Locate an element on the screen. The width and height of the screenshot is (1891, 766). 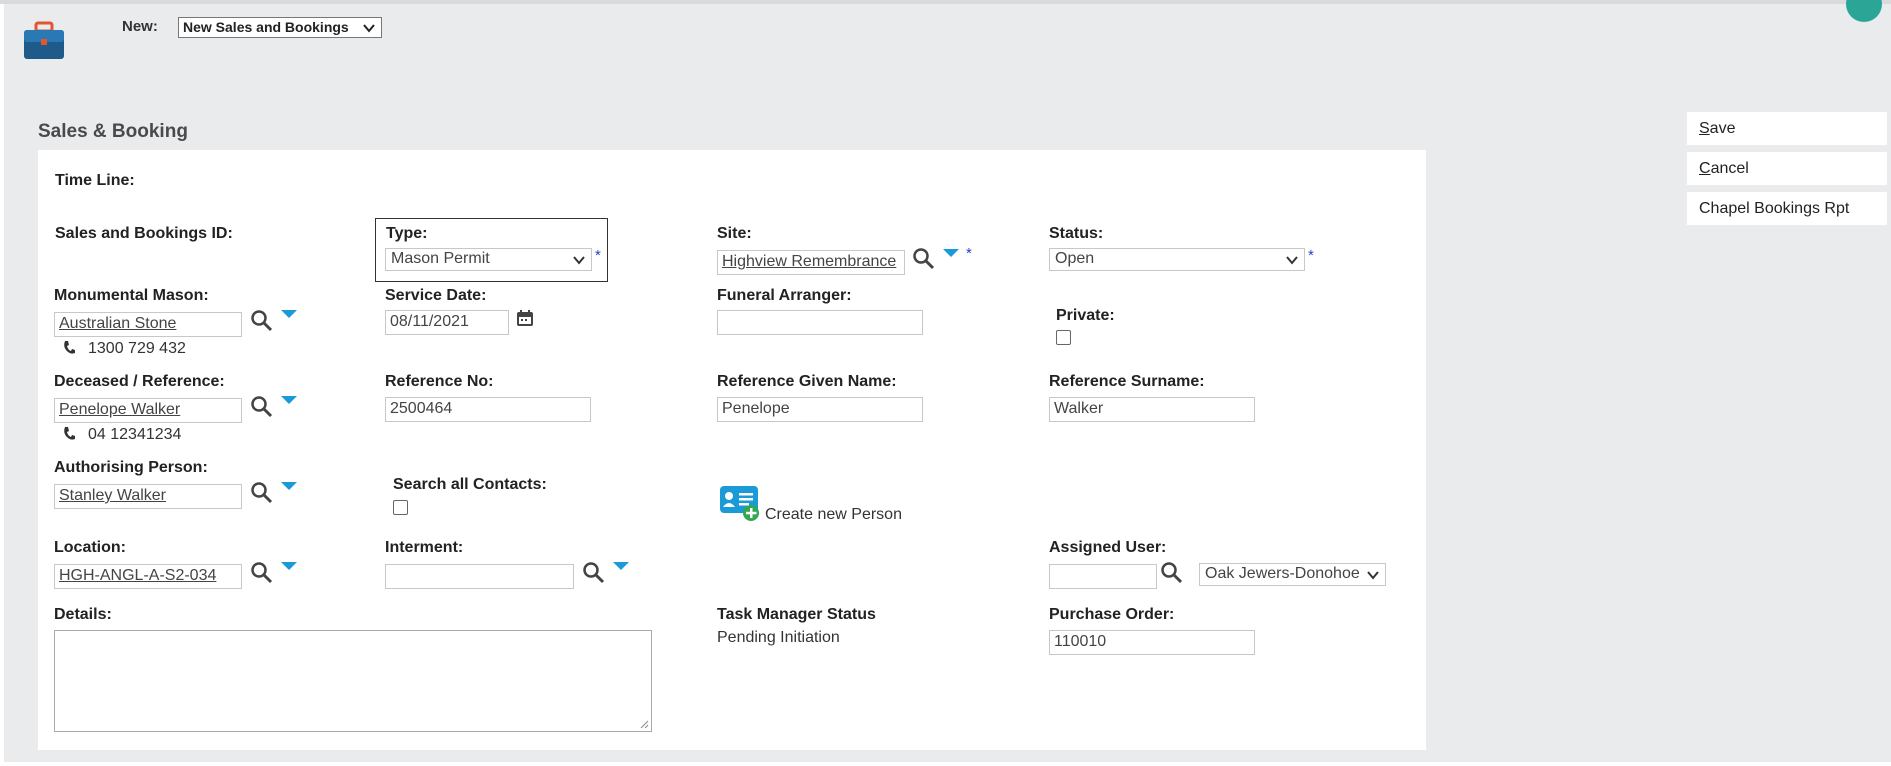
deceased-phone: 04 12341234 is located at coordinates (135, 434).